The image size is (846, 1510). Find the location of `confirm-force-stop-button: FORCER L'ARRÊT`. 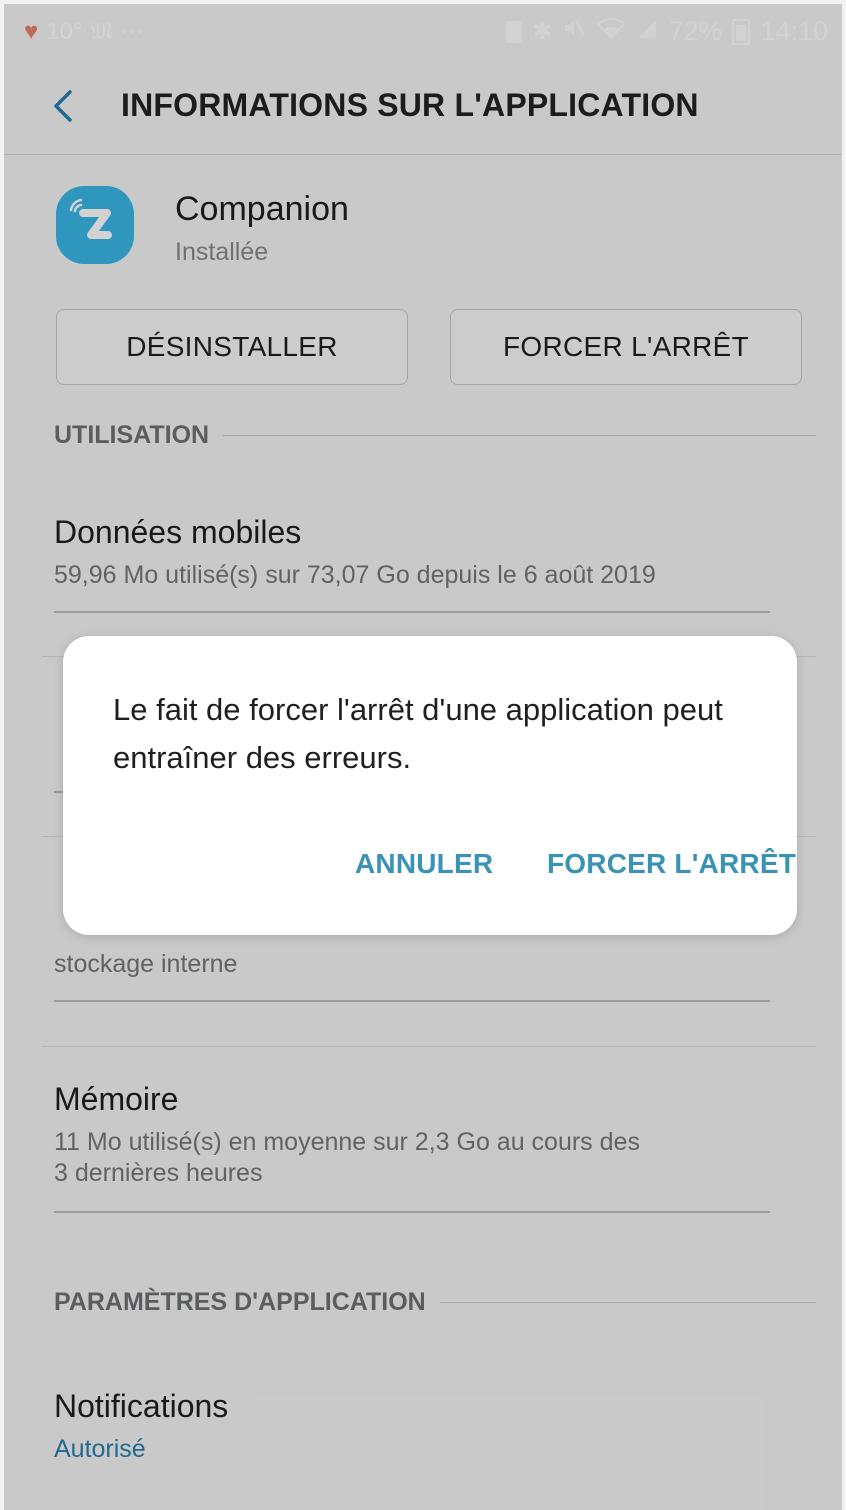

confirm-force-stop-button: FORCER L'ARRÊT is located at coordinates (671, 864).